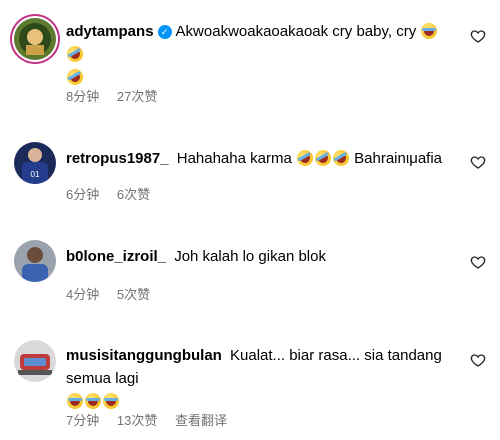 Image resolution: width=500 pixels, height=440 pixels. Describe the element at coordinates (115, 293) in the screenshot. I see `comment-meta: 4分钟 5次赞` at that location.